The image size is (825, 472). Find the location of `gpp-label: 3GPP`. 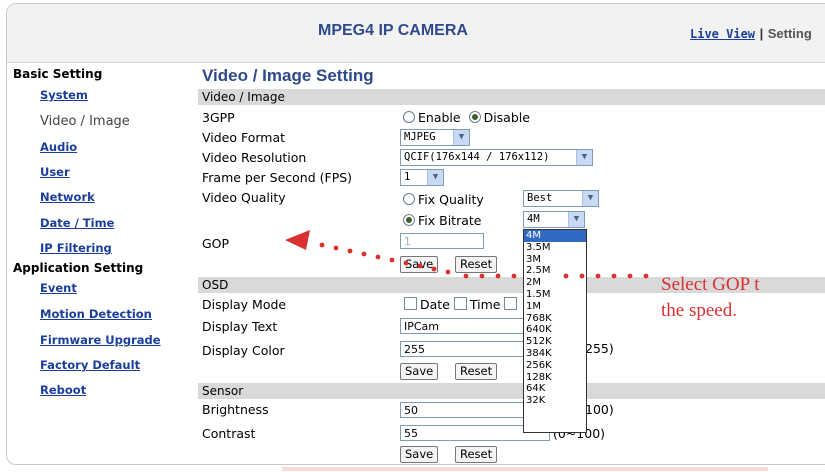

gpp-label: 3GPP is located at coordinates (218, 117).